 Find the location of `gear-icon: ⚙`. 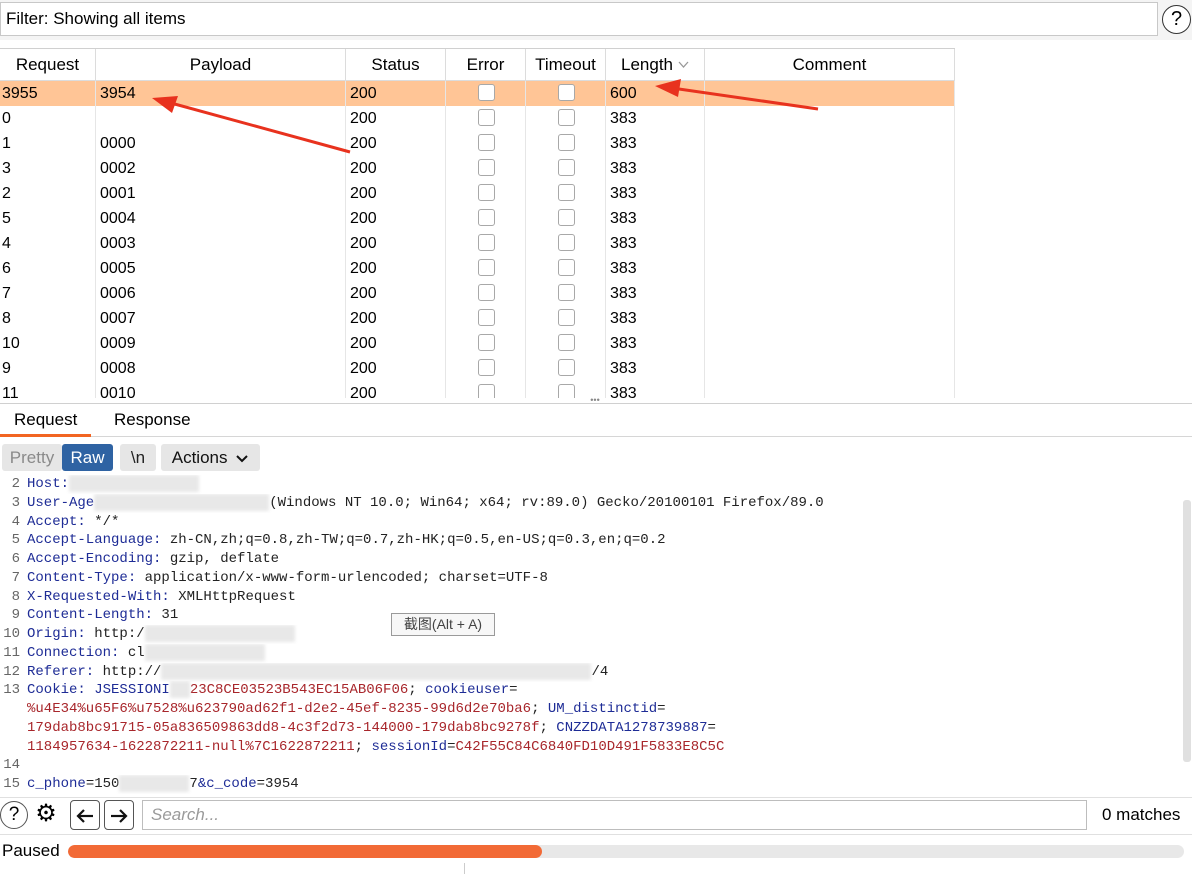

gear-icon: ⚙ is located at coordinates (46, 815).